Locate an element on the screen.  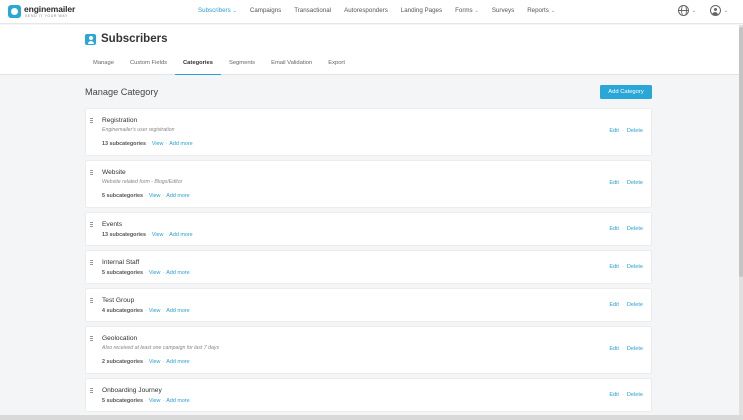
category-description: Website related form - Blogs/Editor is located at coordinates (142, 182).